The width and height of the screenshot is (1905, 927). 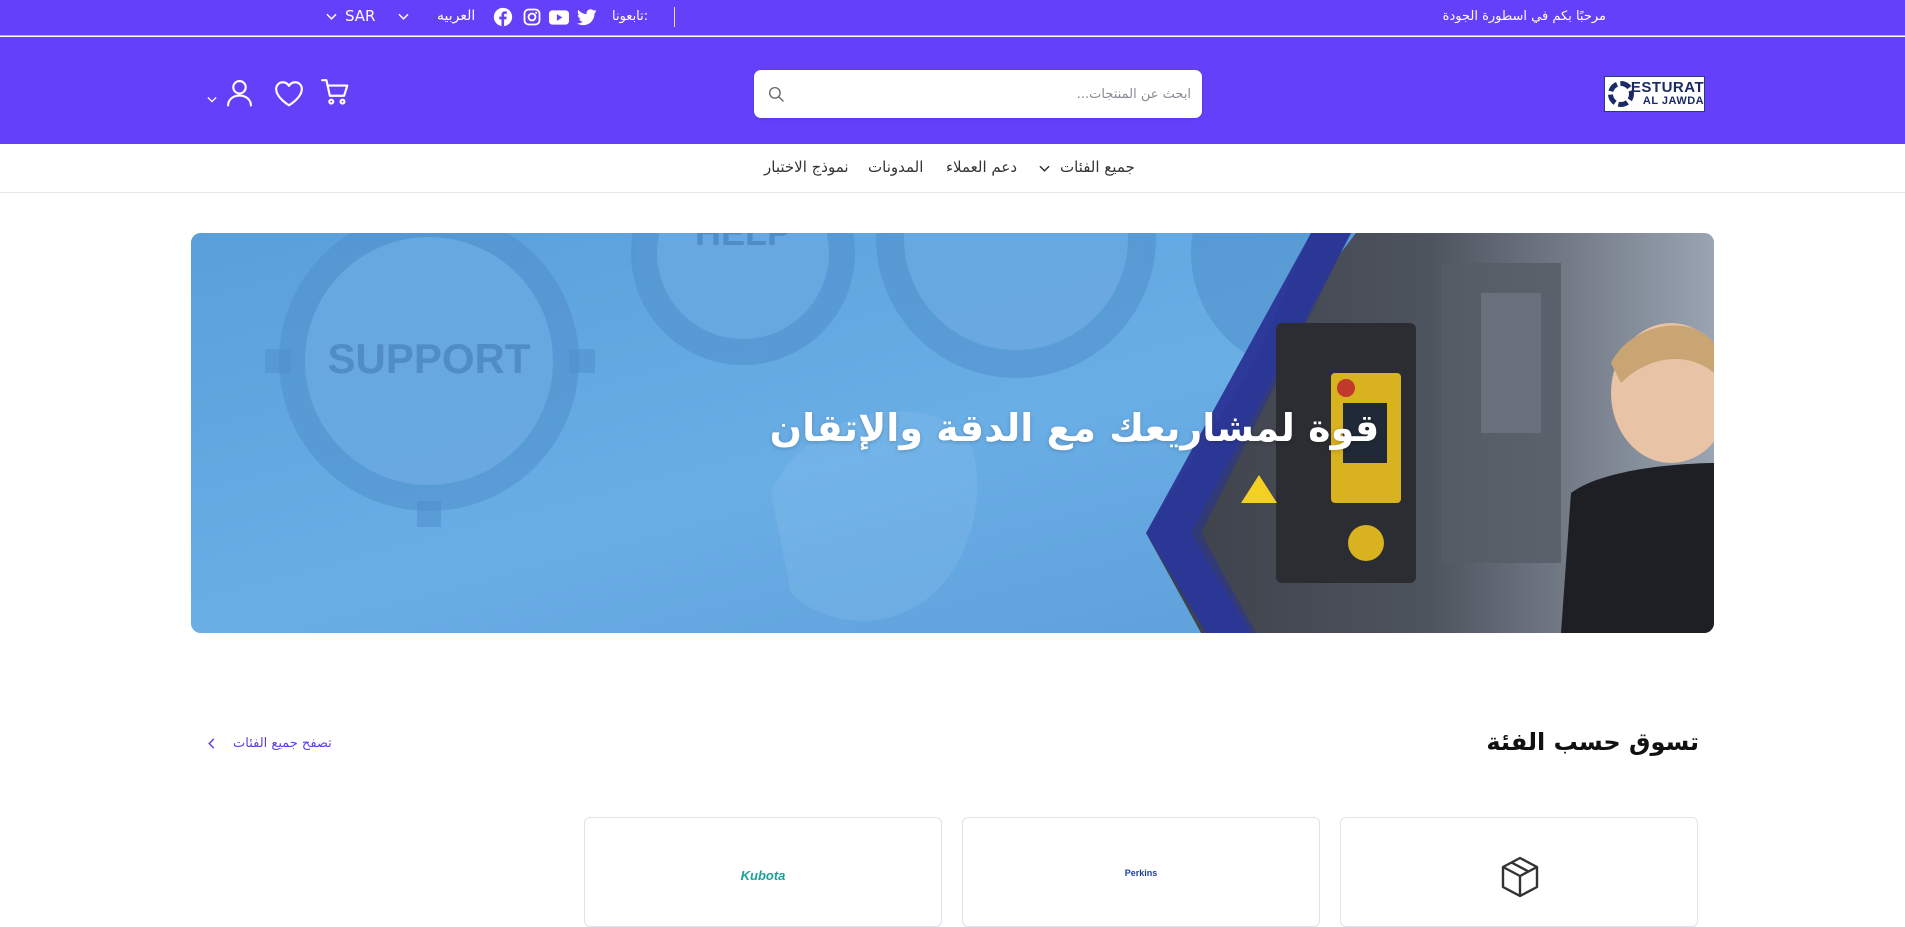 What do you see at coordinates (1621, 94) in the screenshot?
I see `logo-gear-icon` at bounding box center [1621, 94].